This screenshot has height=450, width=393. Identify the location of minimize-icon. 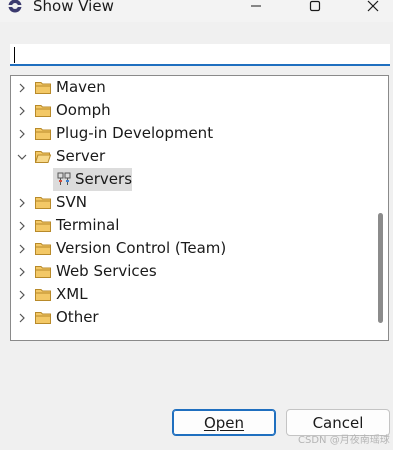
(256, 6).